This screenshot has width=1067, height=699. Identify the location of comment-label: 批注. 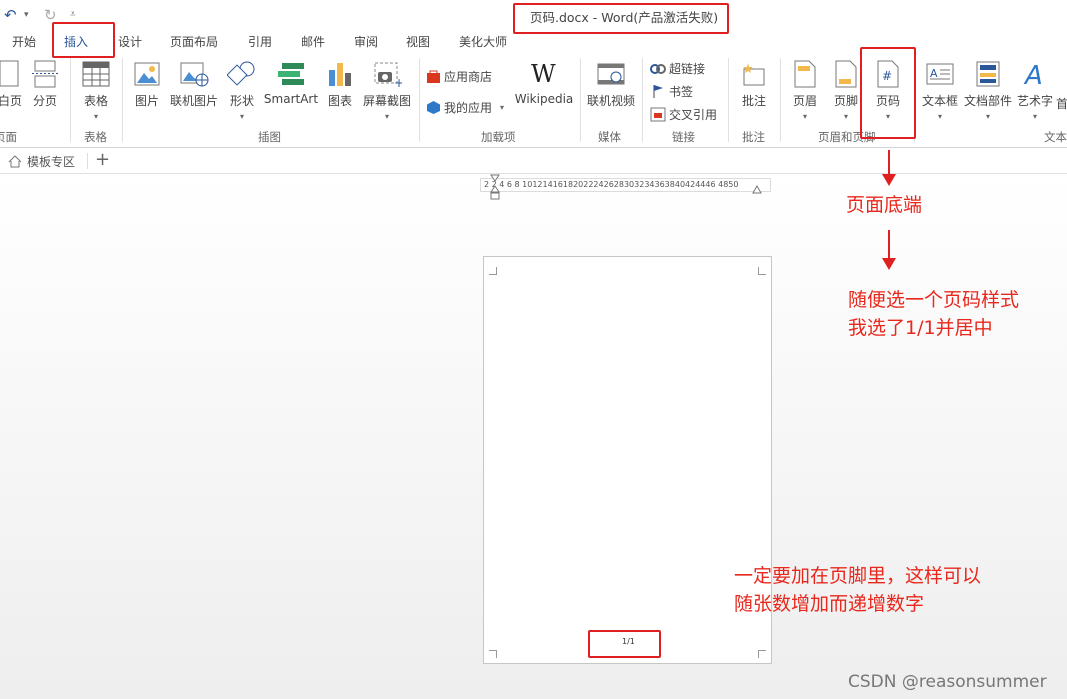
(753, 101).